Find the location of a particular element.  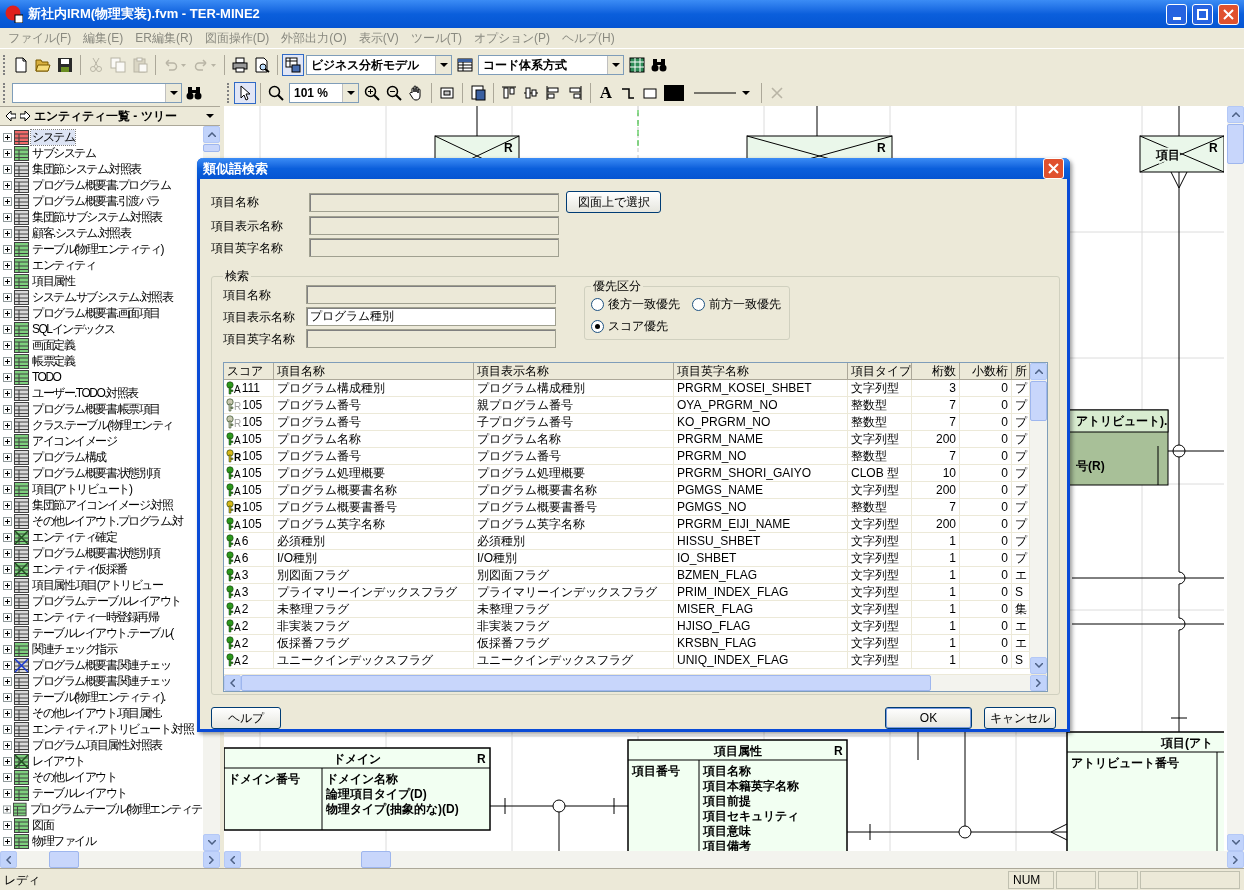

radio-label: スコア優先 is located at coordinates (638, 326).